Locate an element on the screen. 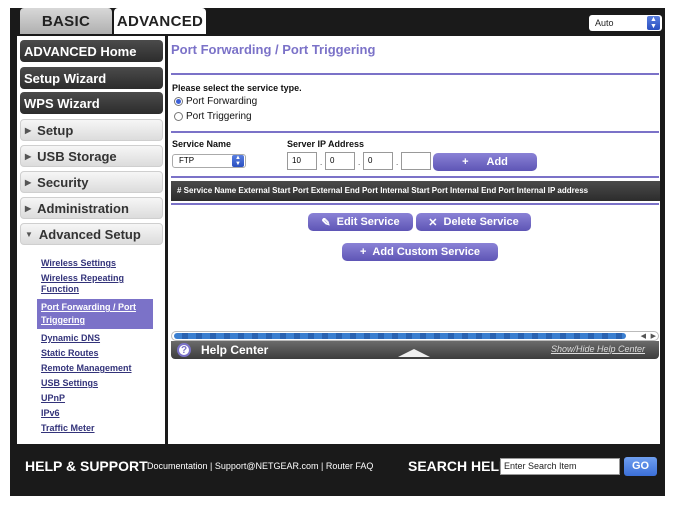  service-type-prompt: Please select the service type. is located at coordinates (237, 88).